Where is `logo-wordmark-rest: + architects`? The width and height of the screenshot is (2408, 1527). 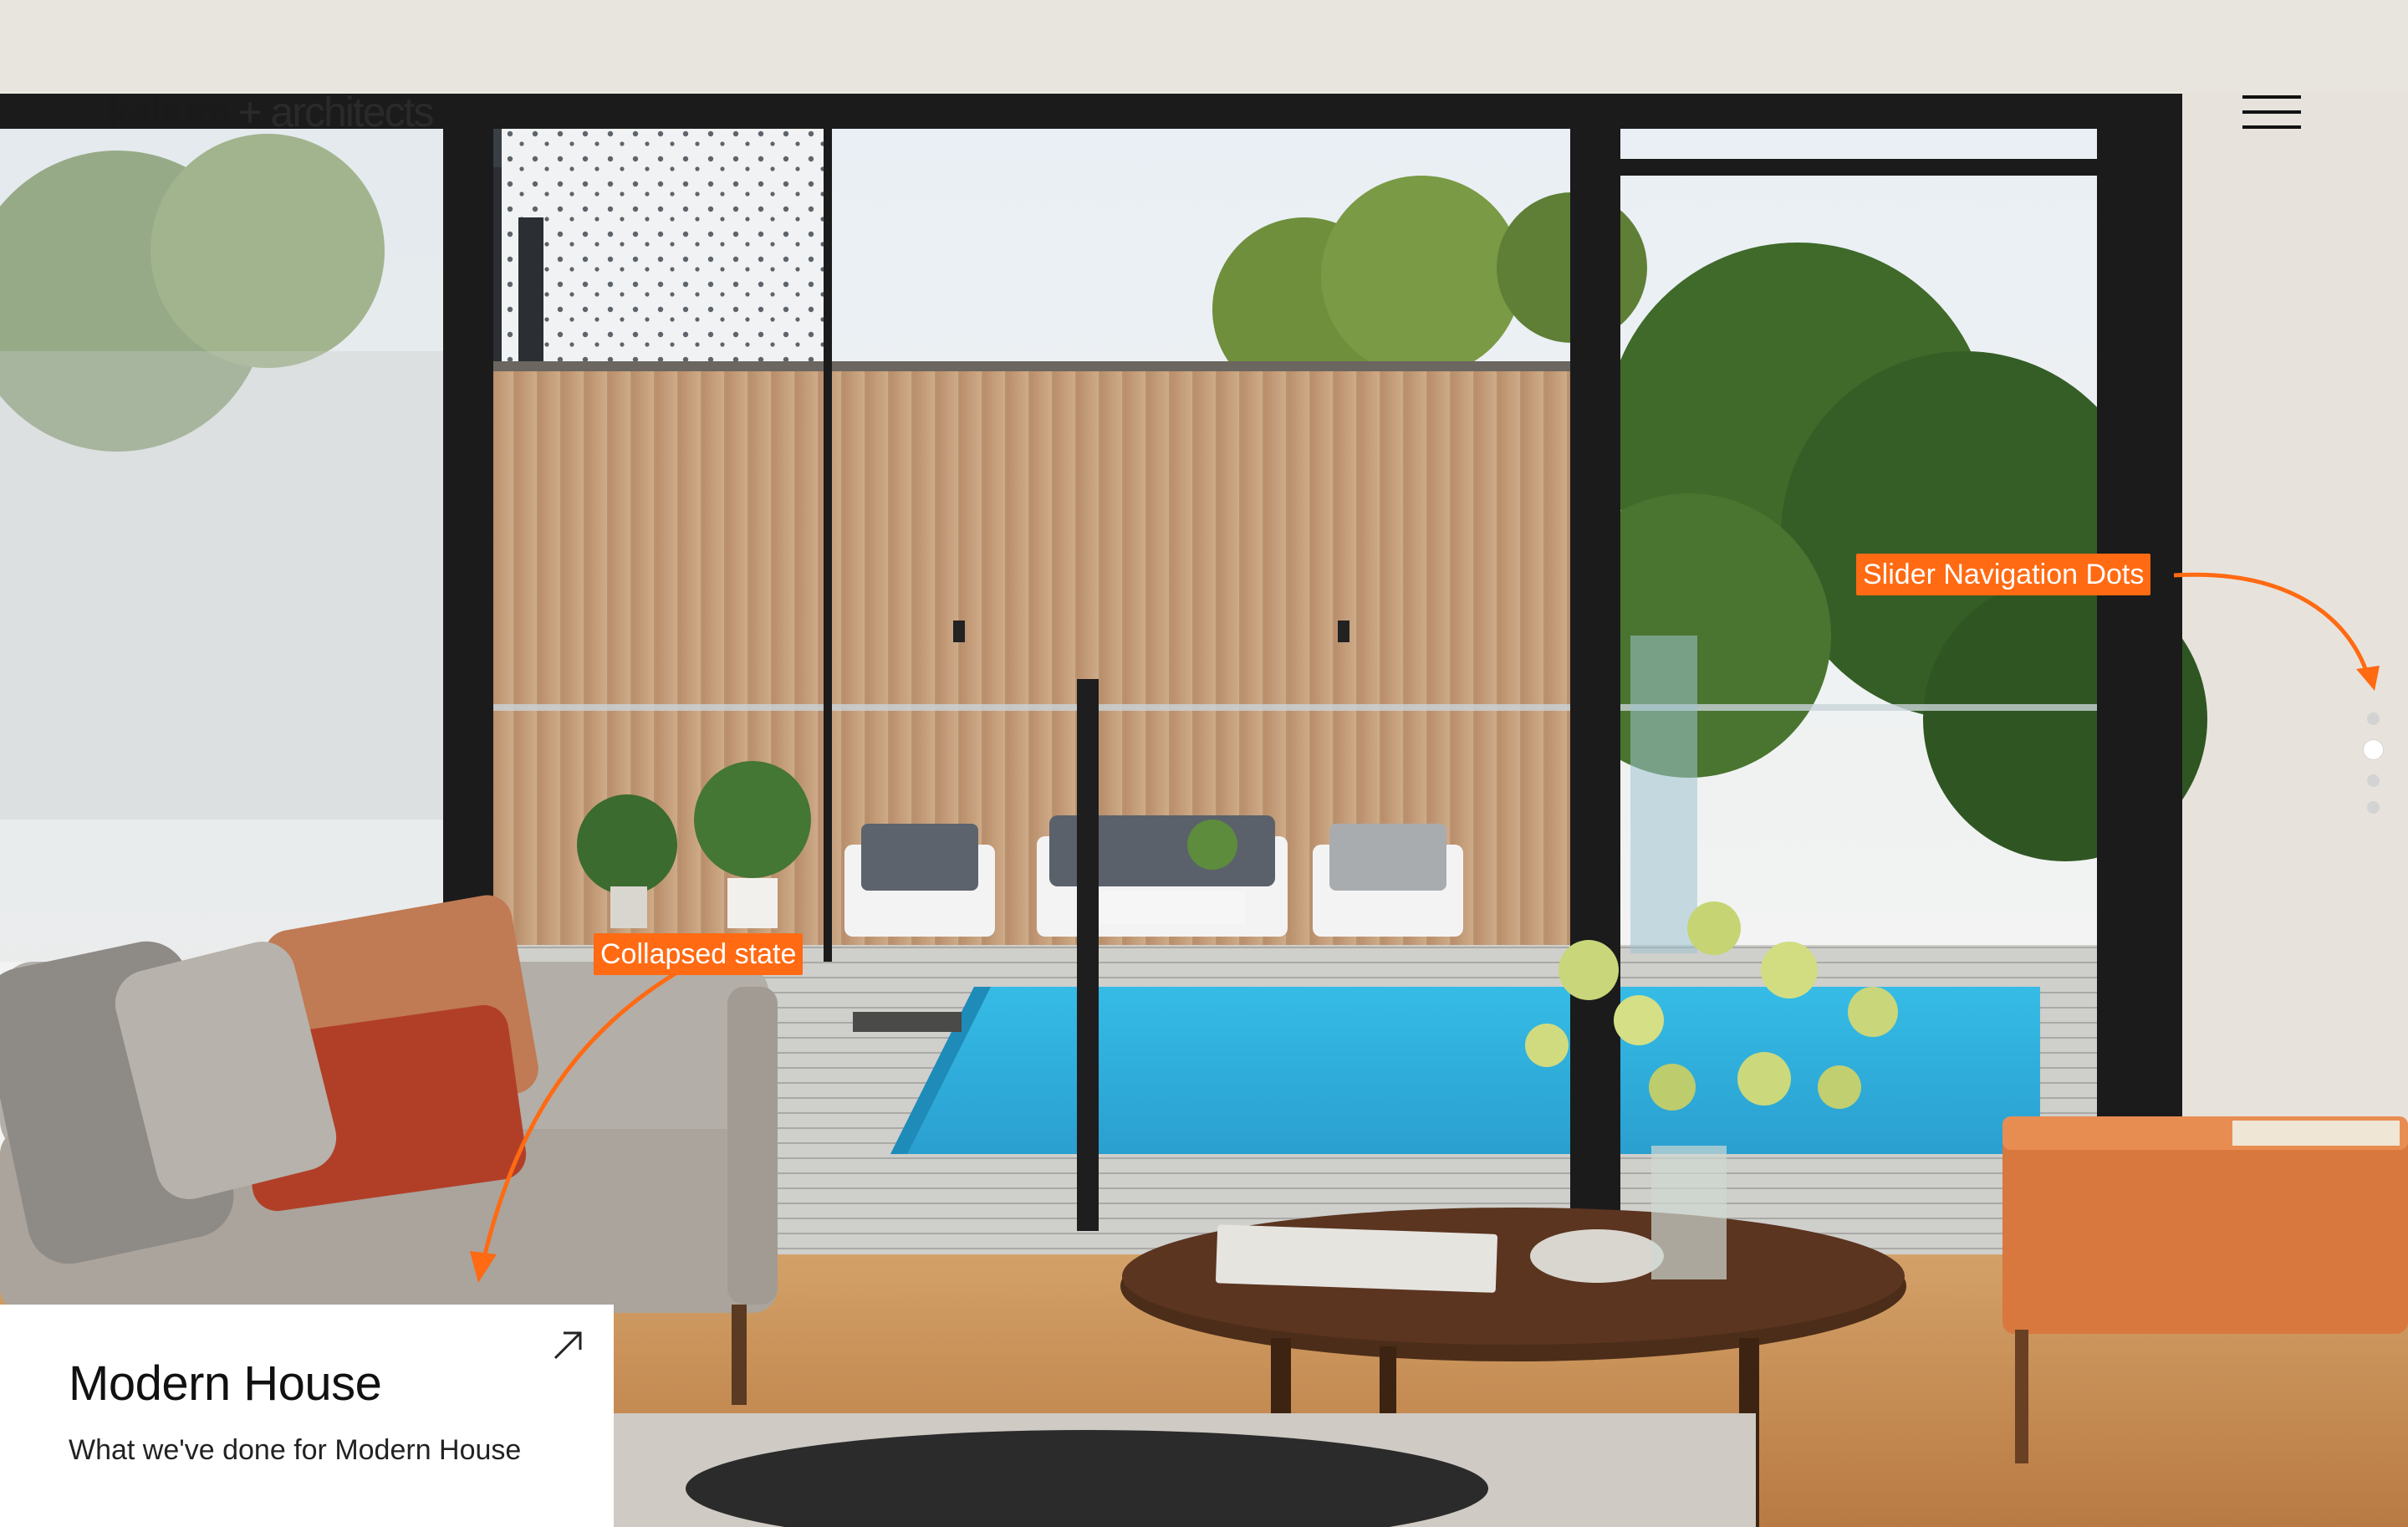
logo-wordmark-rest: + architects is located at coordinates (335, 112).